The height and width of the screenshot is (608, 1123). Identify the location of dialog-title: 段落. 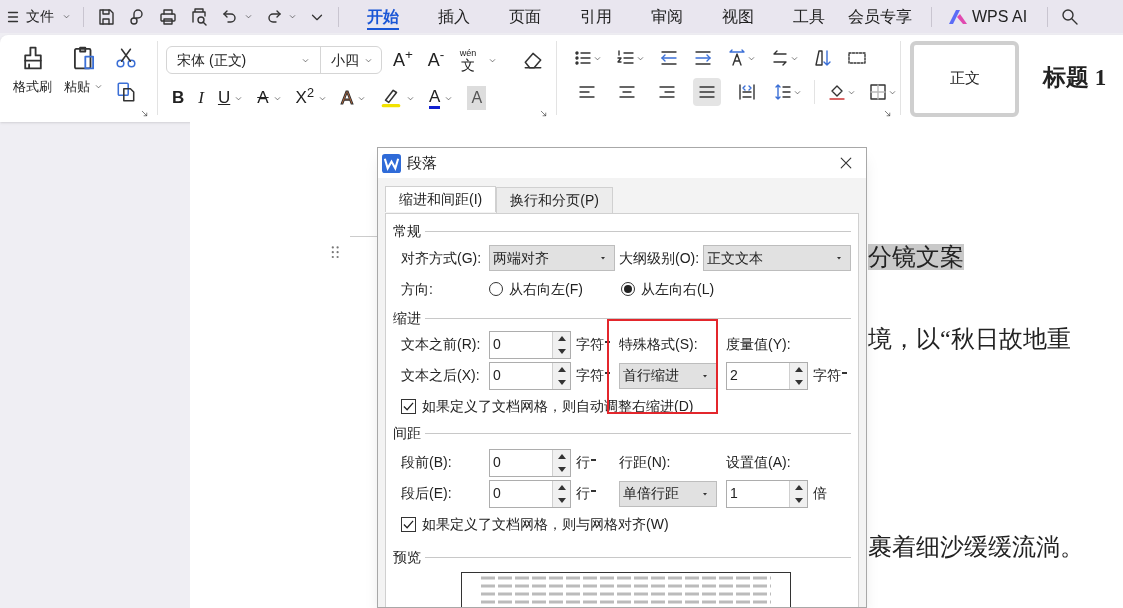
(422, 162).